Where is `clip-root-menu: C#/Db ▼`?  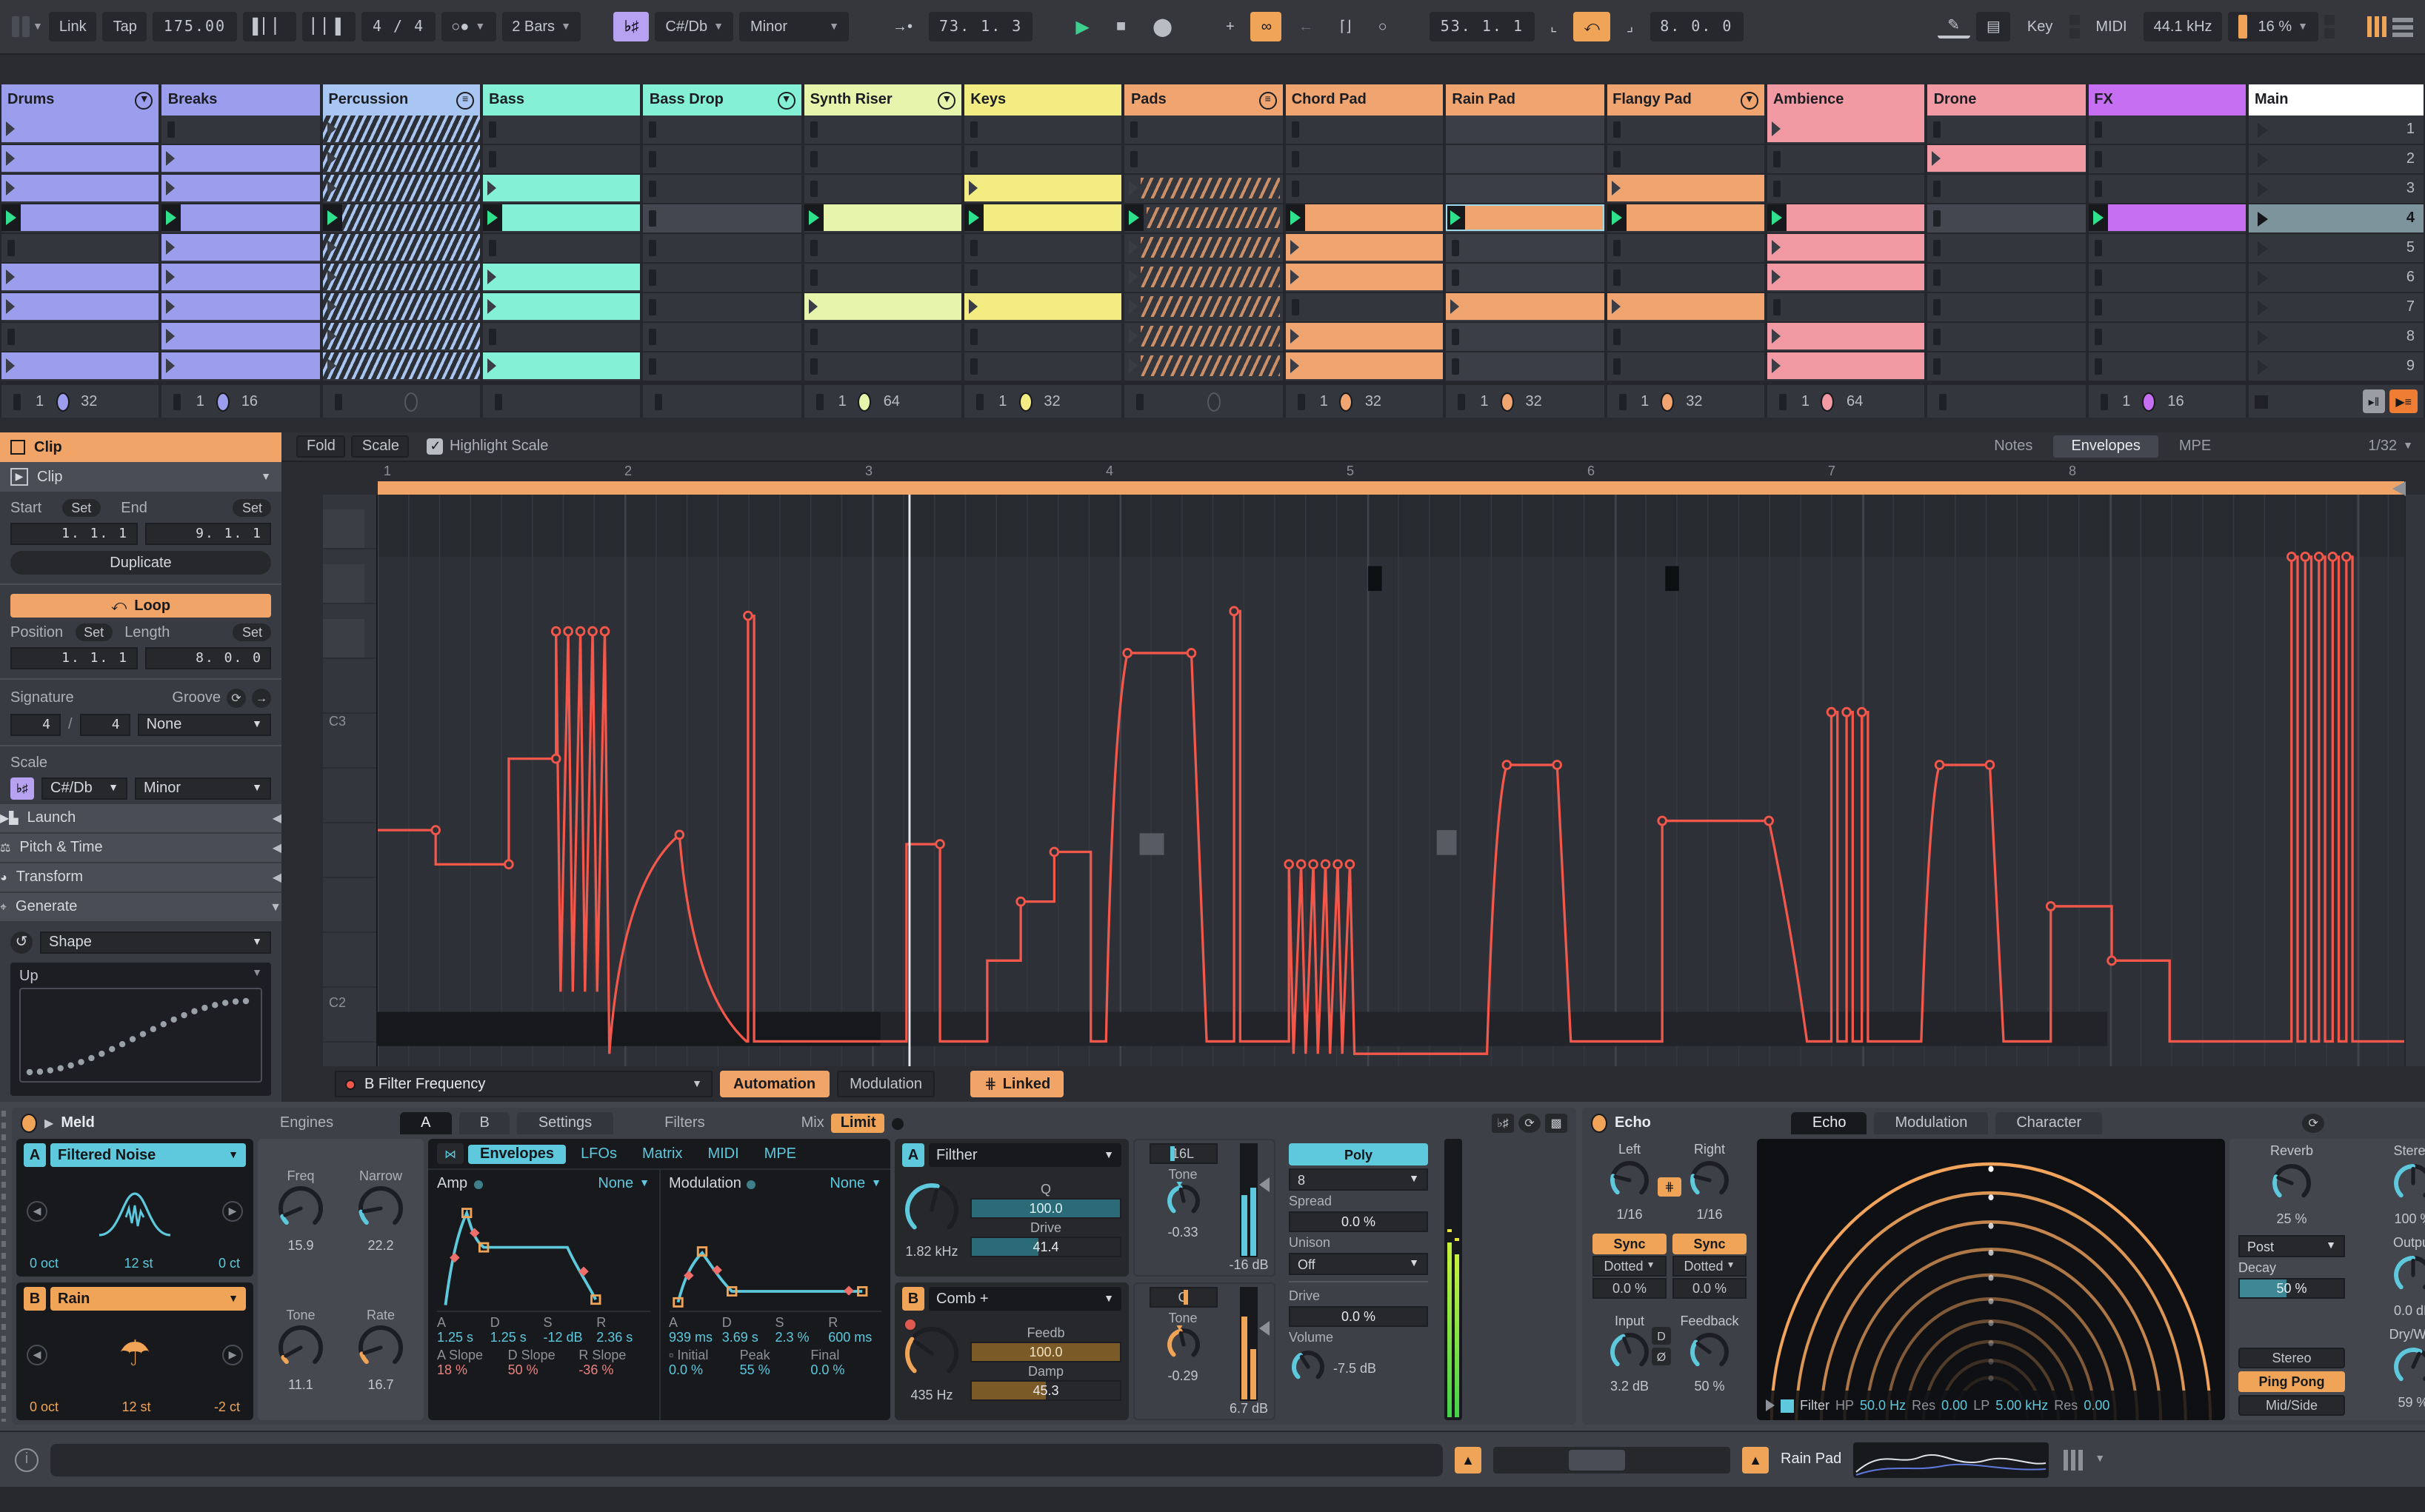
clip-root-menu: C#/Db ▼ is located at coordinates (84, 788).